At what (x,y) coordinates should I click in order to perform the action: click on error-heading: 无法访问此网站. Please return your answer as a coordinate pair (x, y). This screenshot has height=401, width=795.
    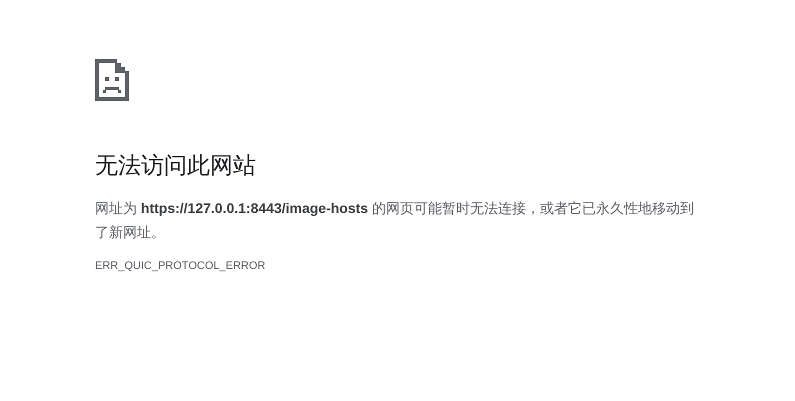
    Looking at the image, I should click on (175, 165).